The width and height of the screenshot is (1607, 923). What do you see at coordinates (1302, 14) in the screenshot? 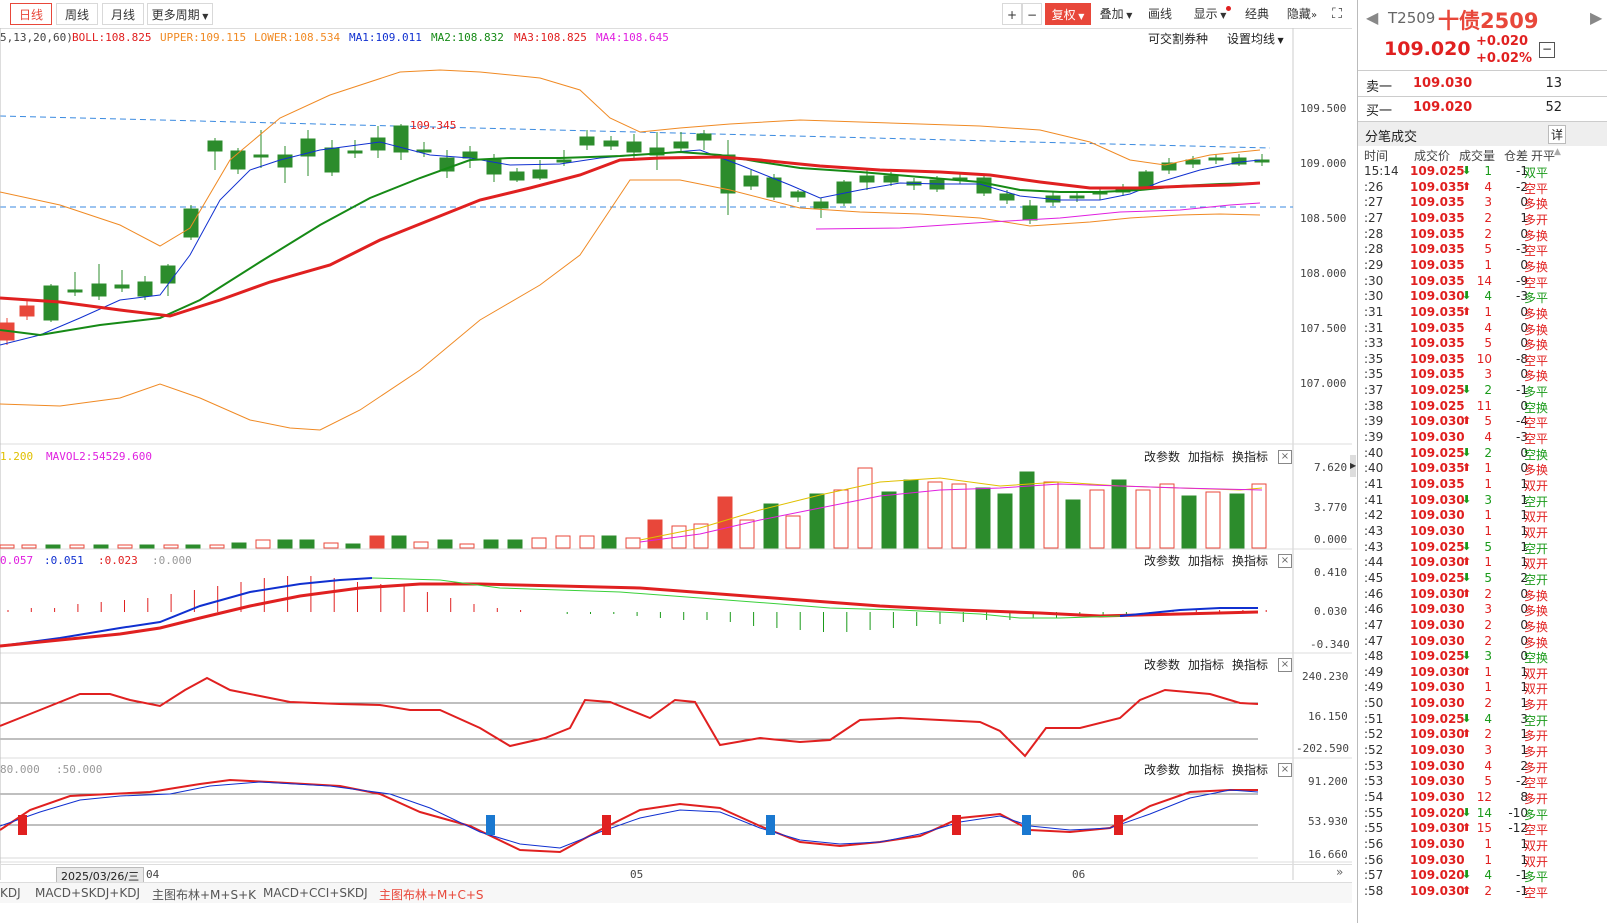
I see `hide-button: 隐藏»` at bounding box center [1302, 14].